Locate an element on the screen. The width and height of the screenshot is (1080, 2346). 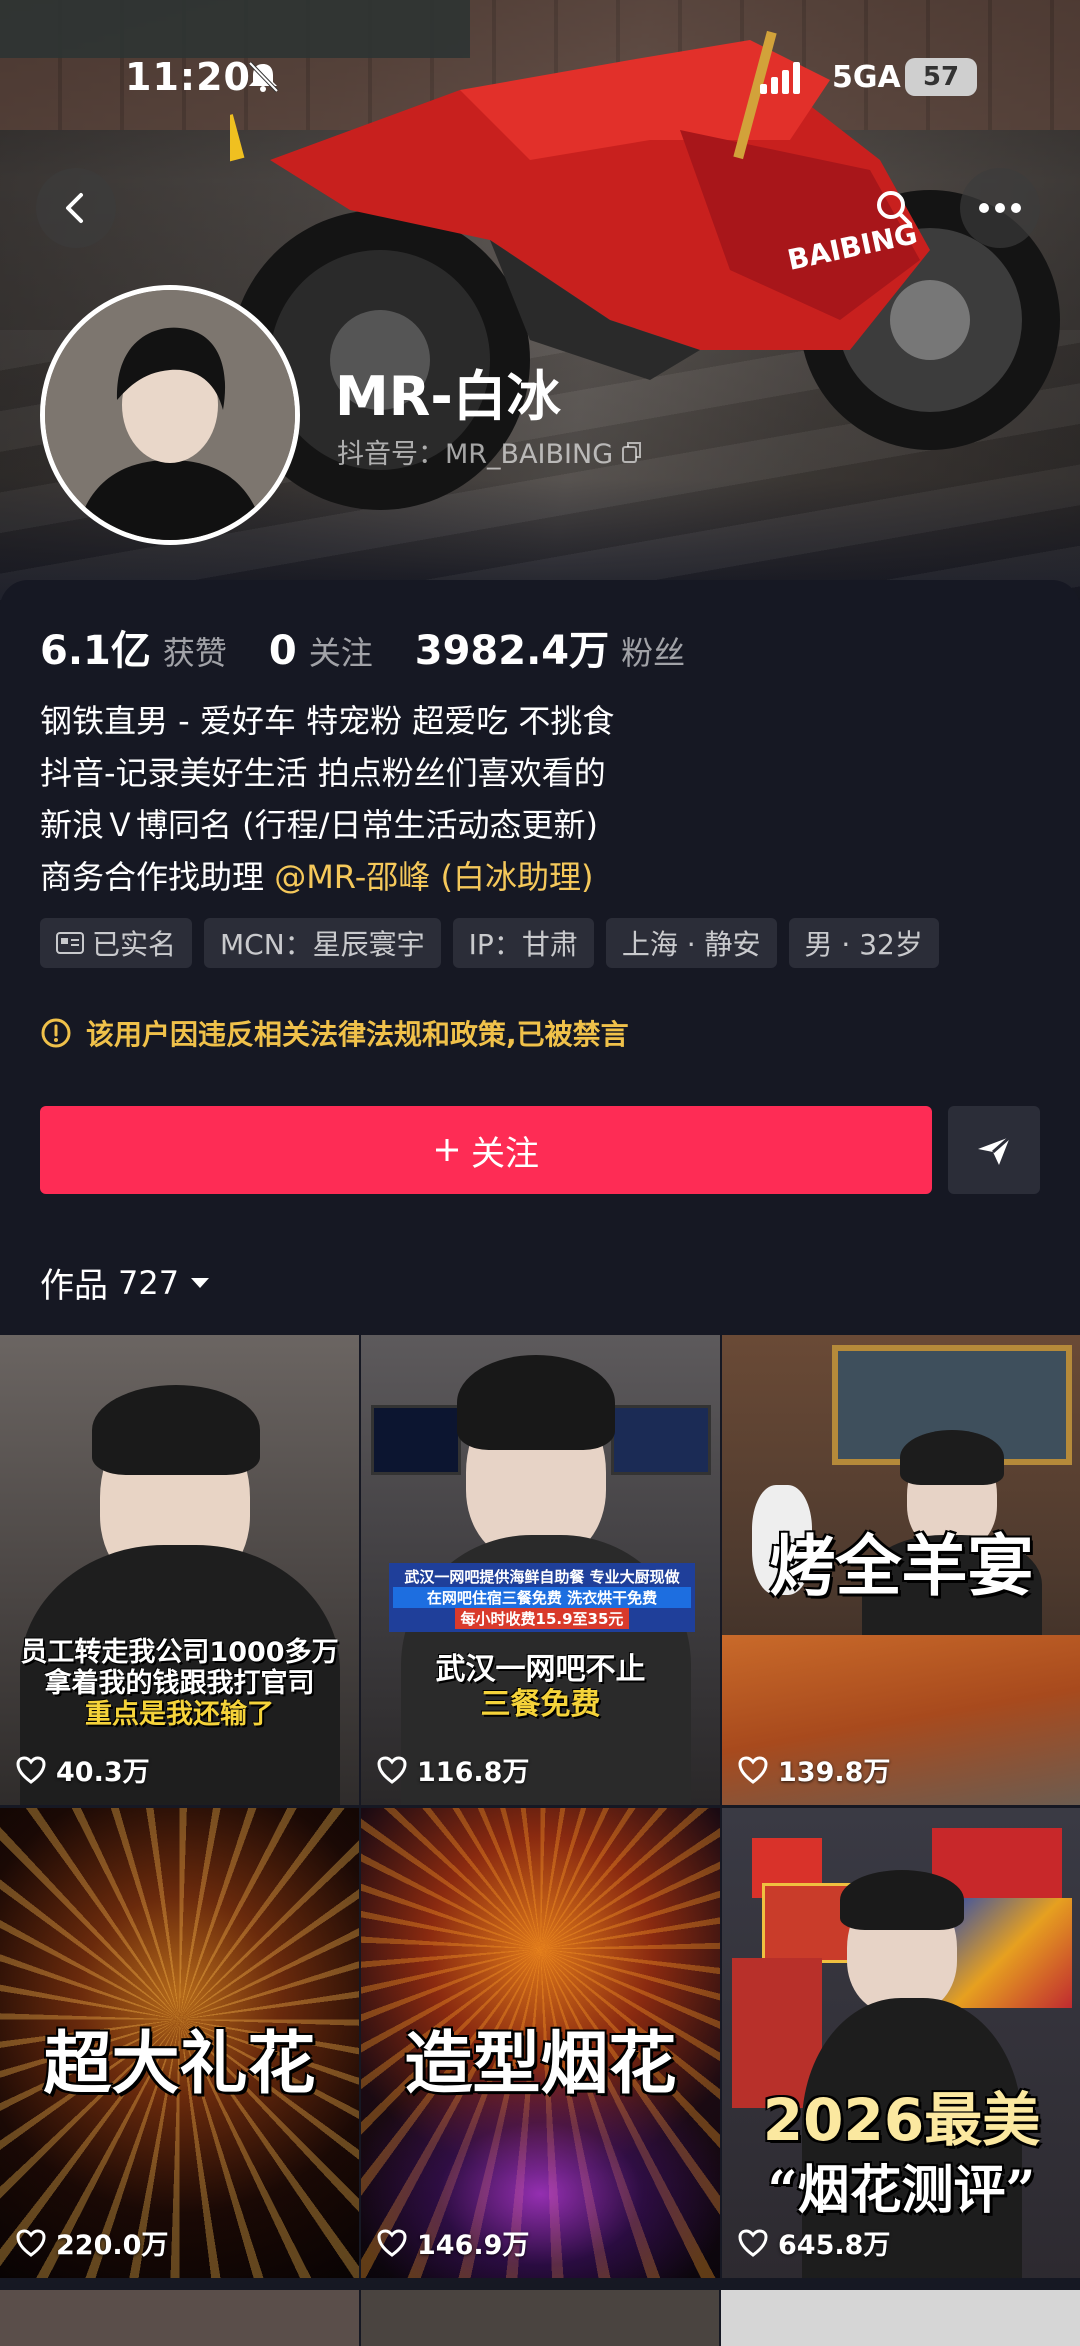
video-caption-top: 2026最美 is located at coordinates (901, 2120).